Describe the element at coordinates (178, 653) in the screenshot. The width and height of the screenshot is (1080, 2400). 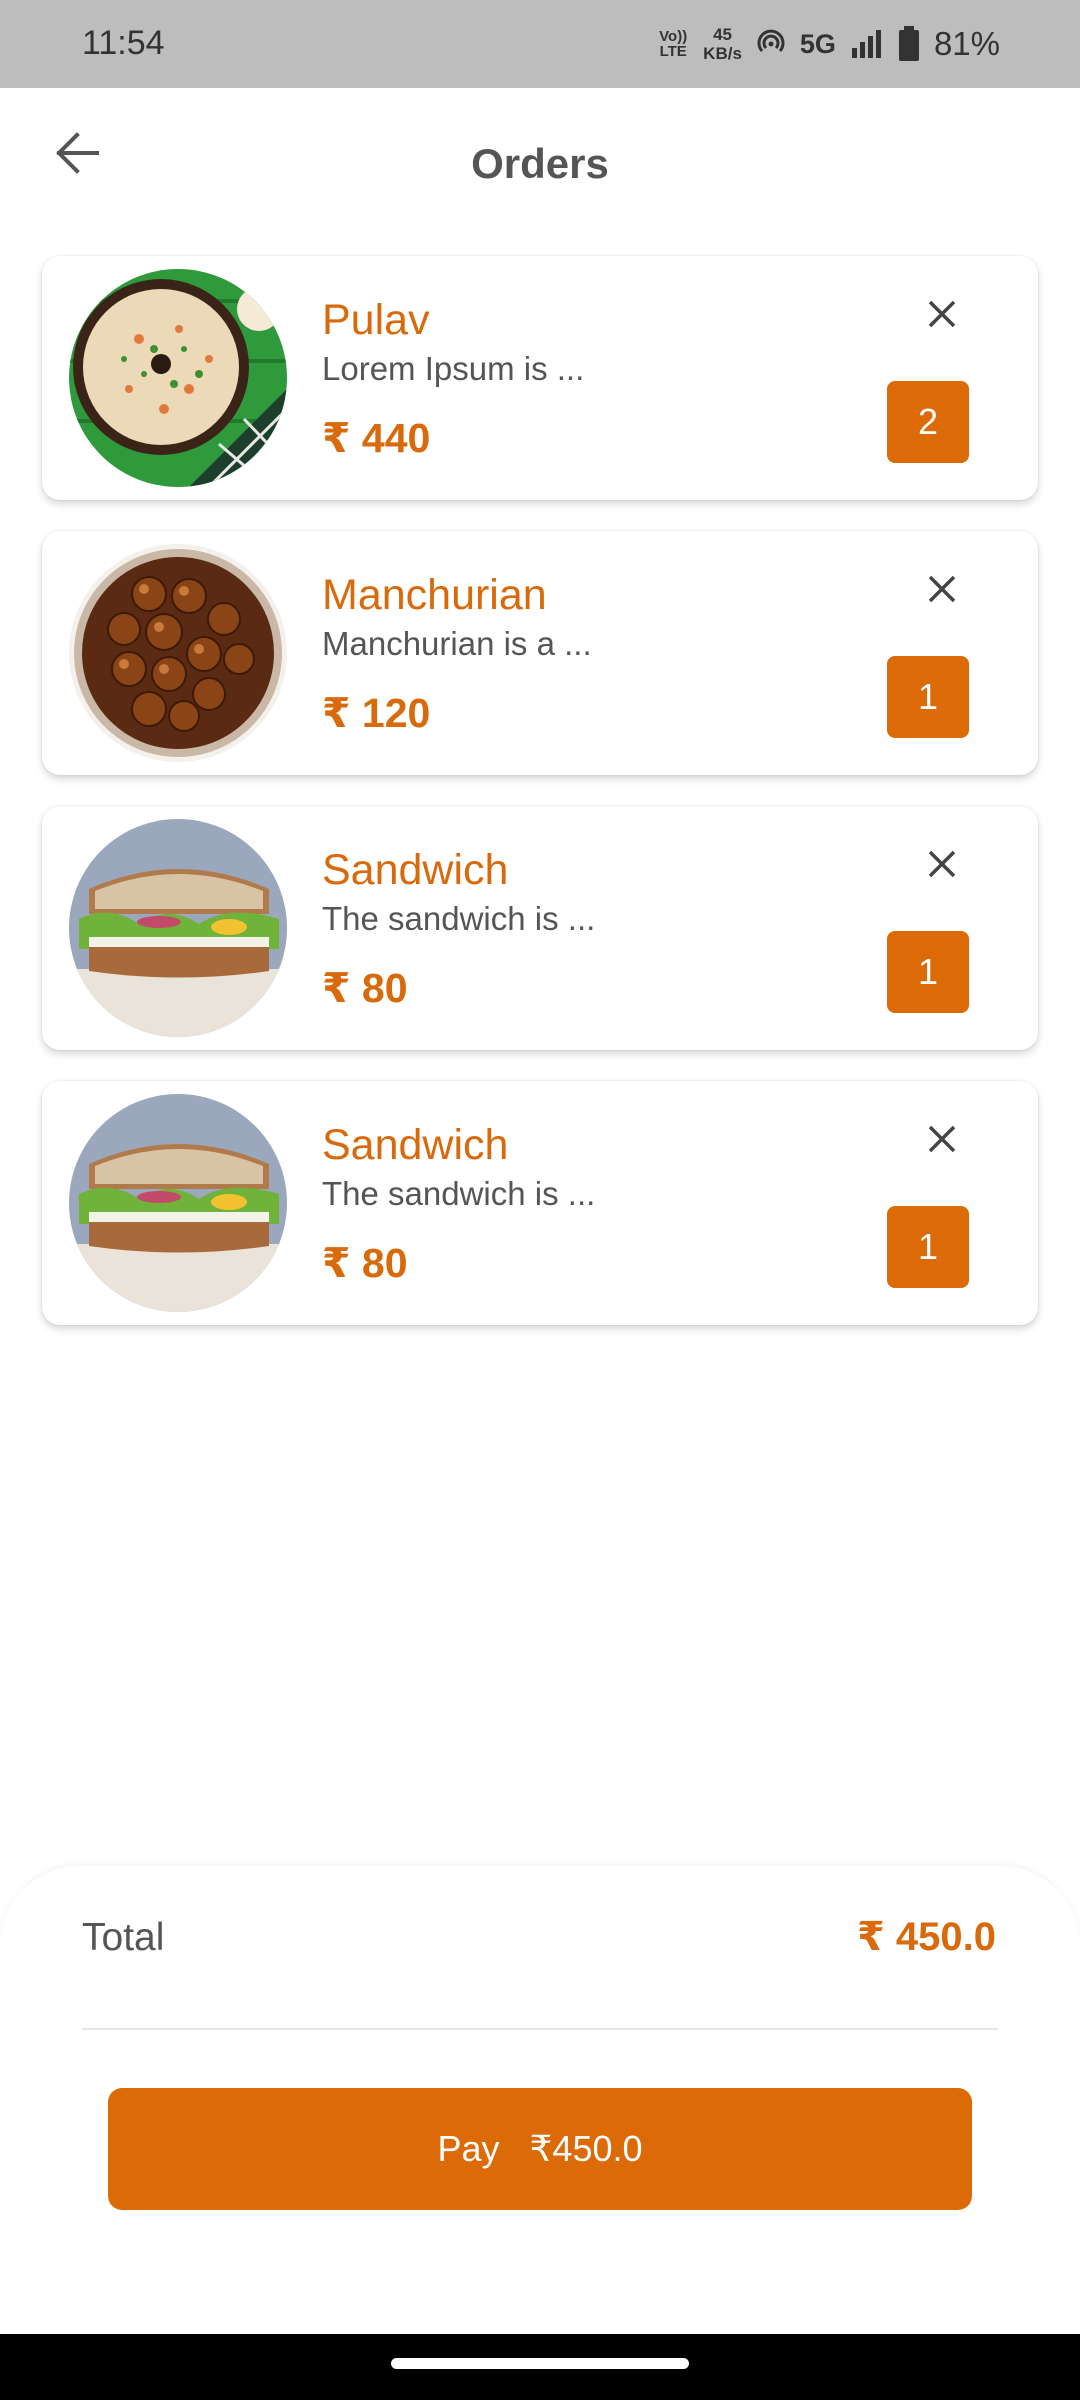
I see `dish-image-manchurian` at that location.